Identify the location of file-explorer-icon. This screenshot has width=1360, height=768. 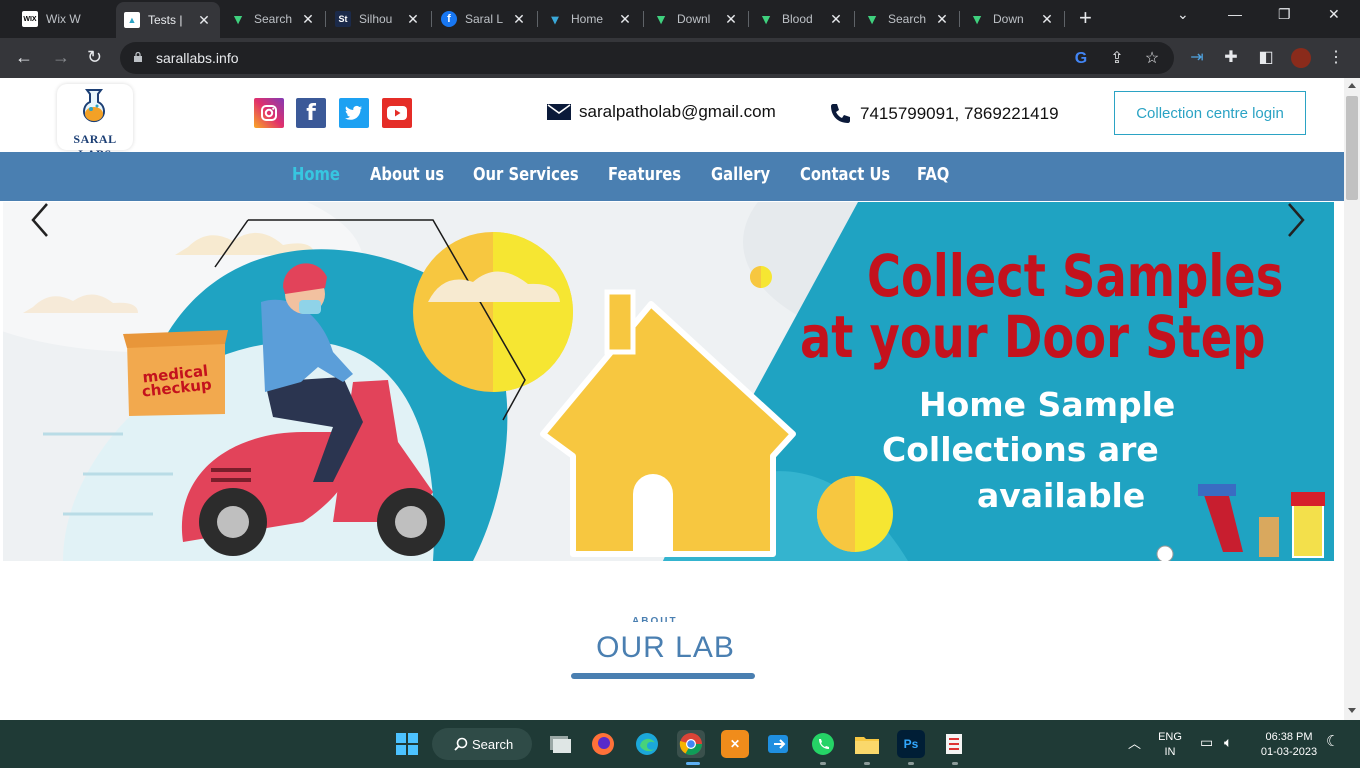
(867, 744).